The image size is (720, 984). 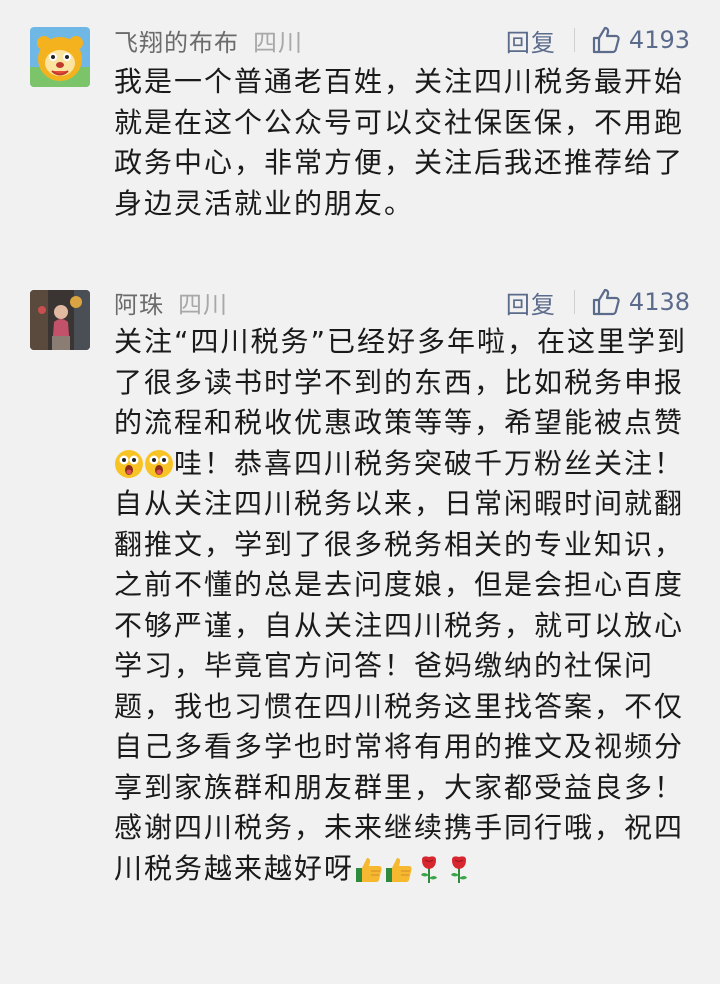 What do you see at coordinates (531, 302) in the screenshot?
I see `reply-button: 回复` at bounding box center [531, 302].